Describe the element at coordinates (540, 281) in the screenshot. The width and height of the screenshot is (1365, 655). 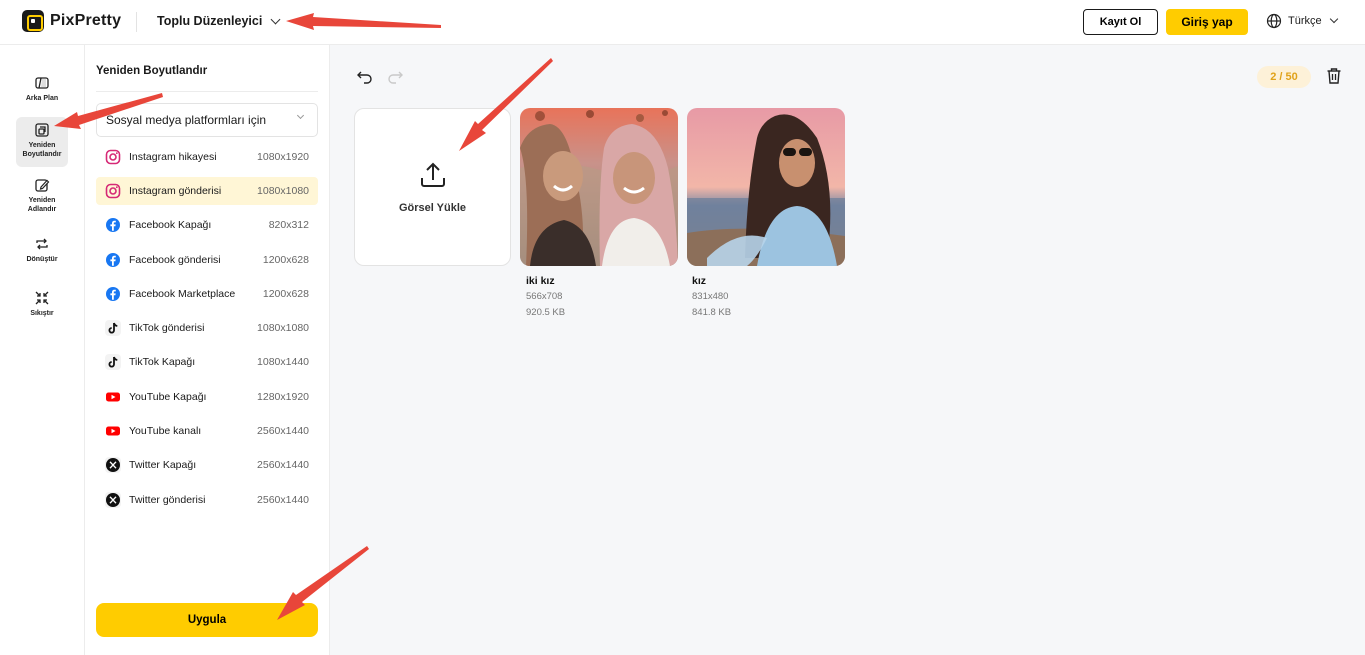
I see `image-name: iki kız` at that location.